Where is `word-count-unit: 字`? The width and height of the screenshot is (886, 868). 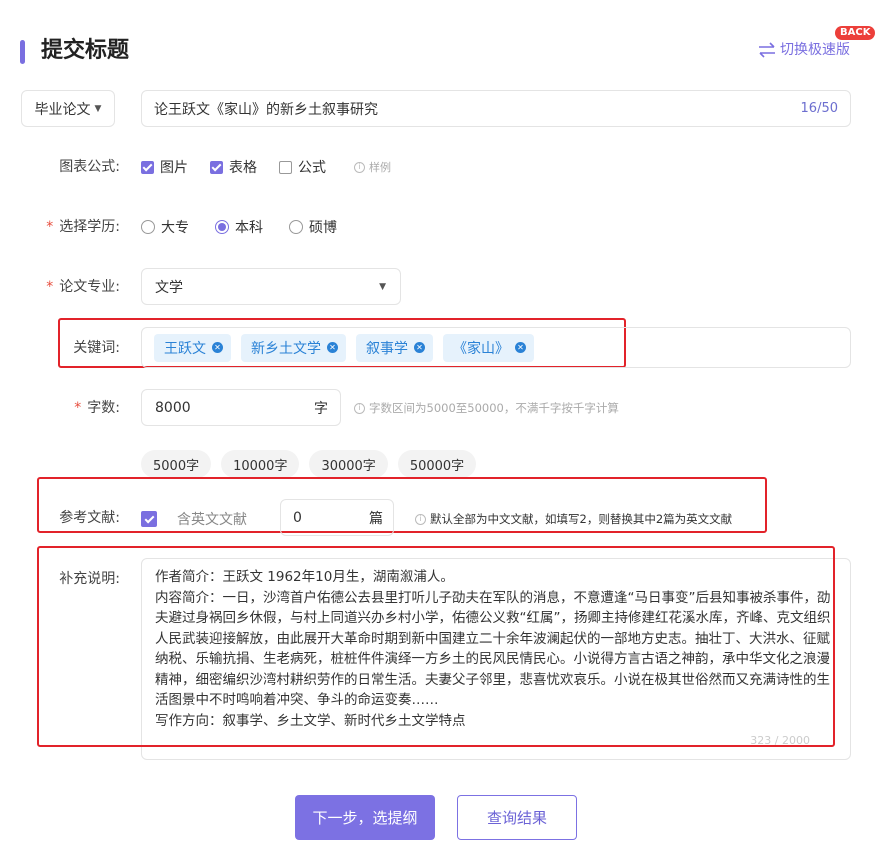 word-count-unit: 字 is located at coordinates (321, 408).